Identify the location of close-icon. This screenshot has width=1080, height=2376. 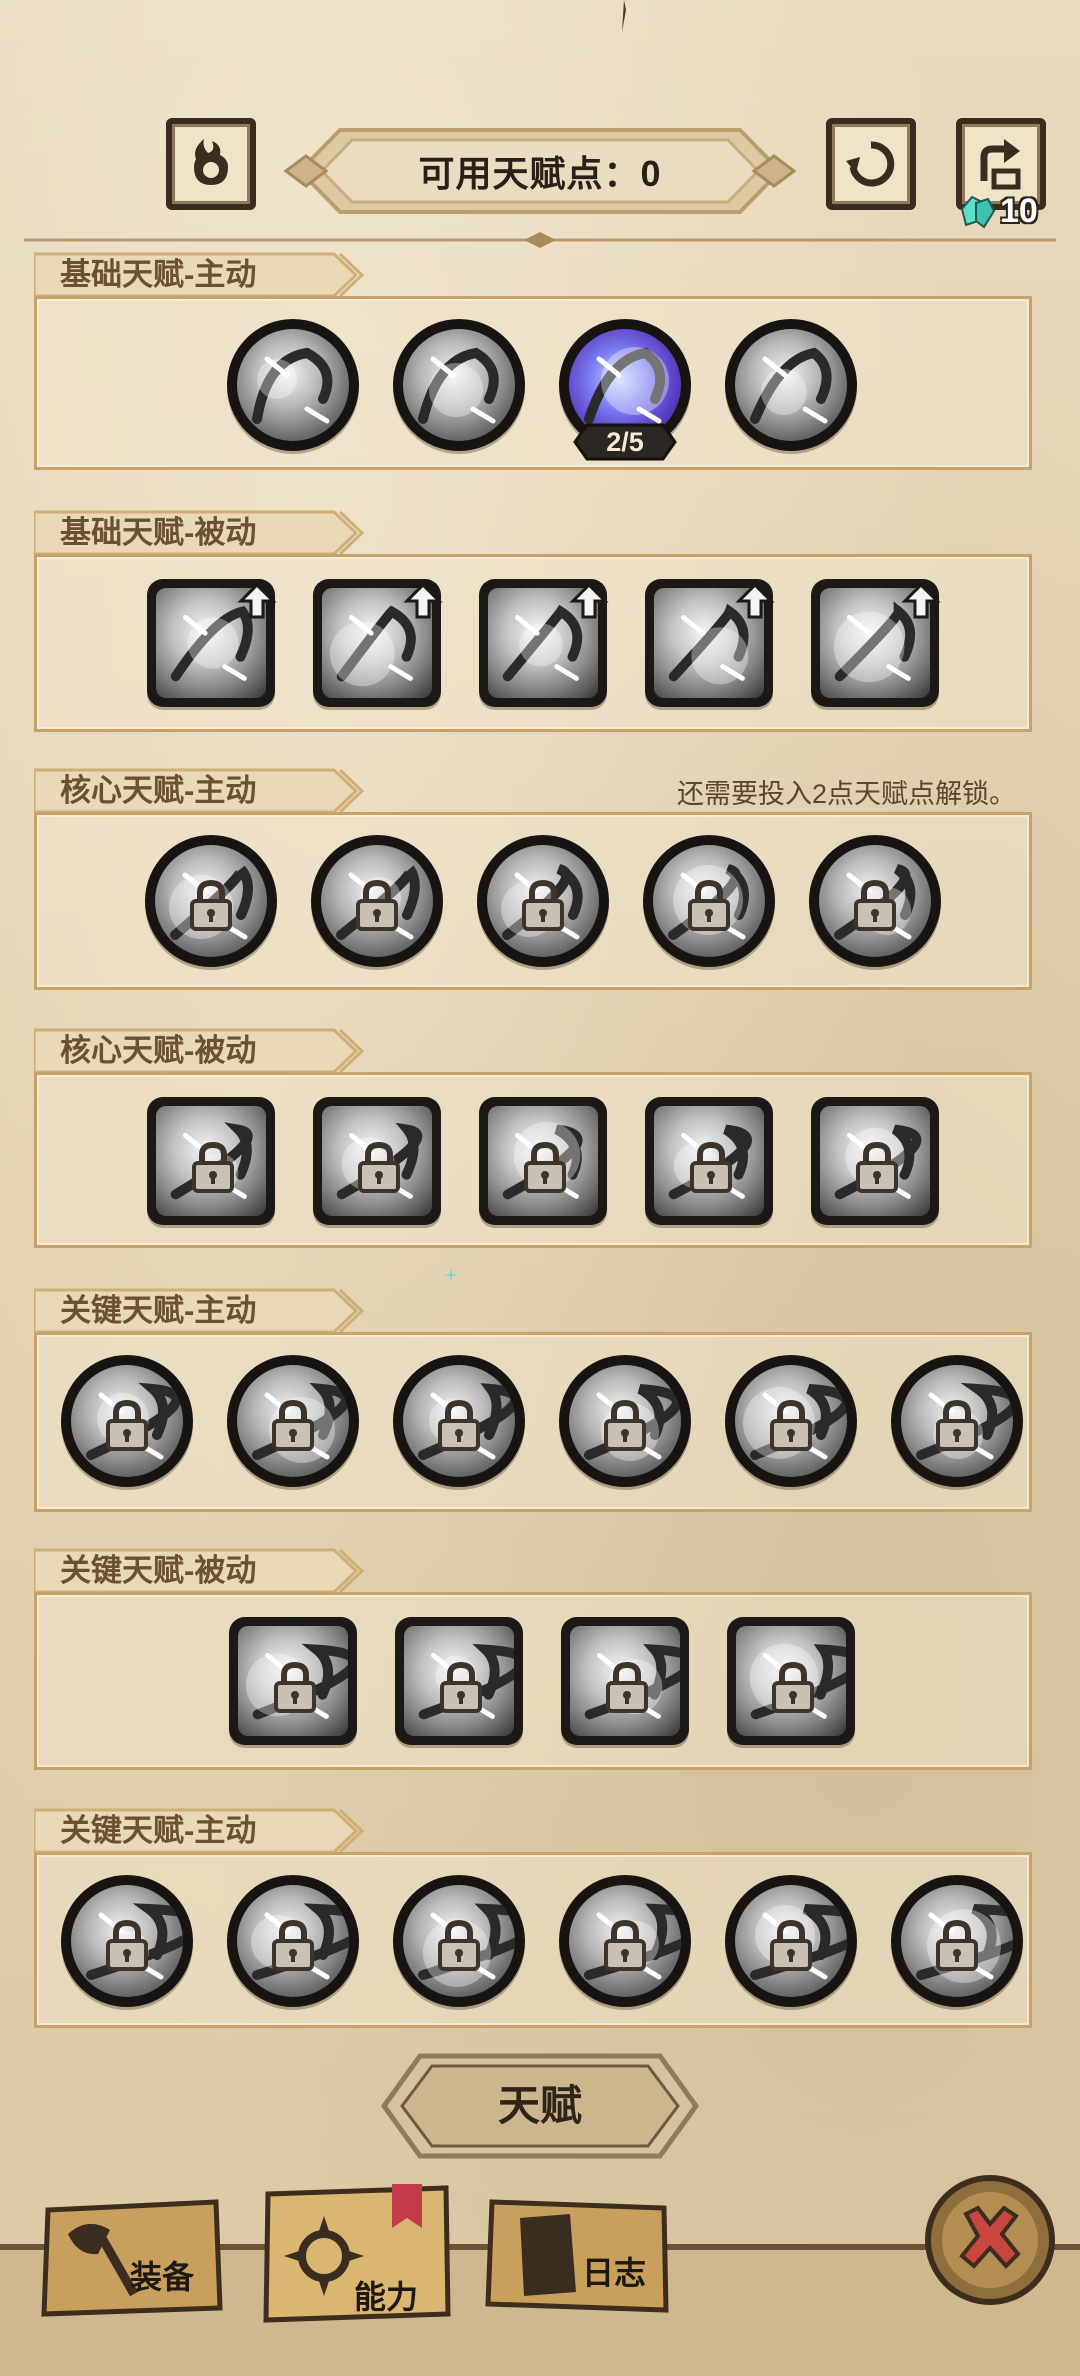
(990, 2240).